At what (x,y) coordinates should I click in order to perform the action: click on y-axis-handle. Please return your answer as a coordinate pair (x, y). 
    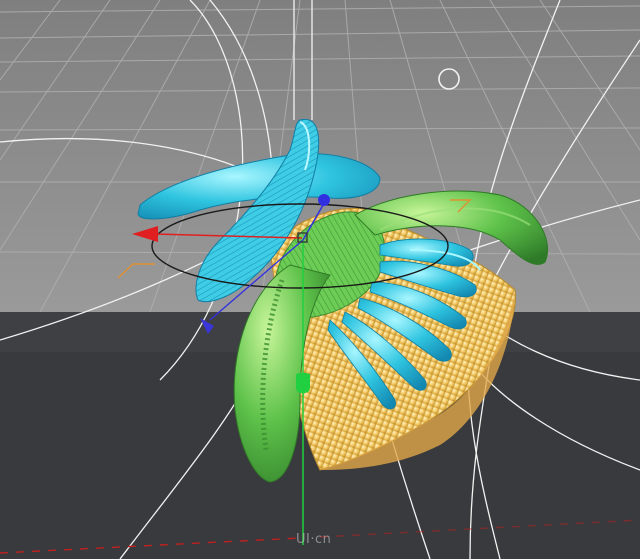
    Looking at the image, I should click on (303, 383).